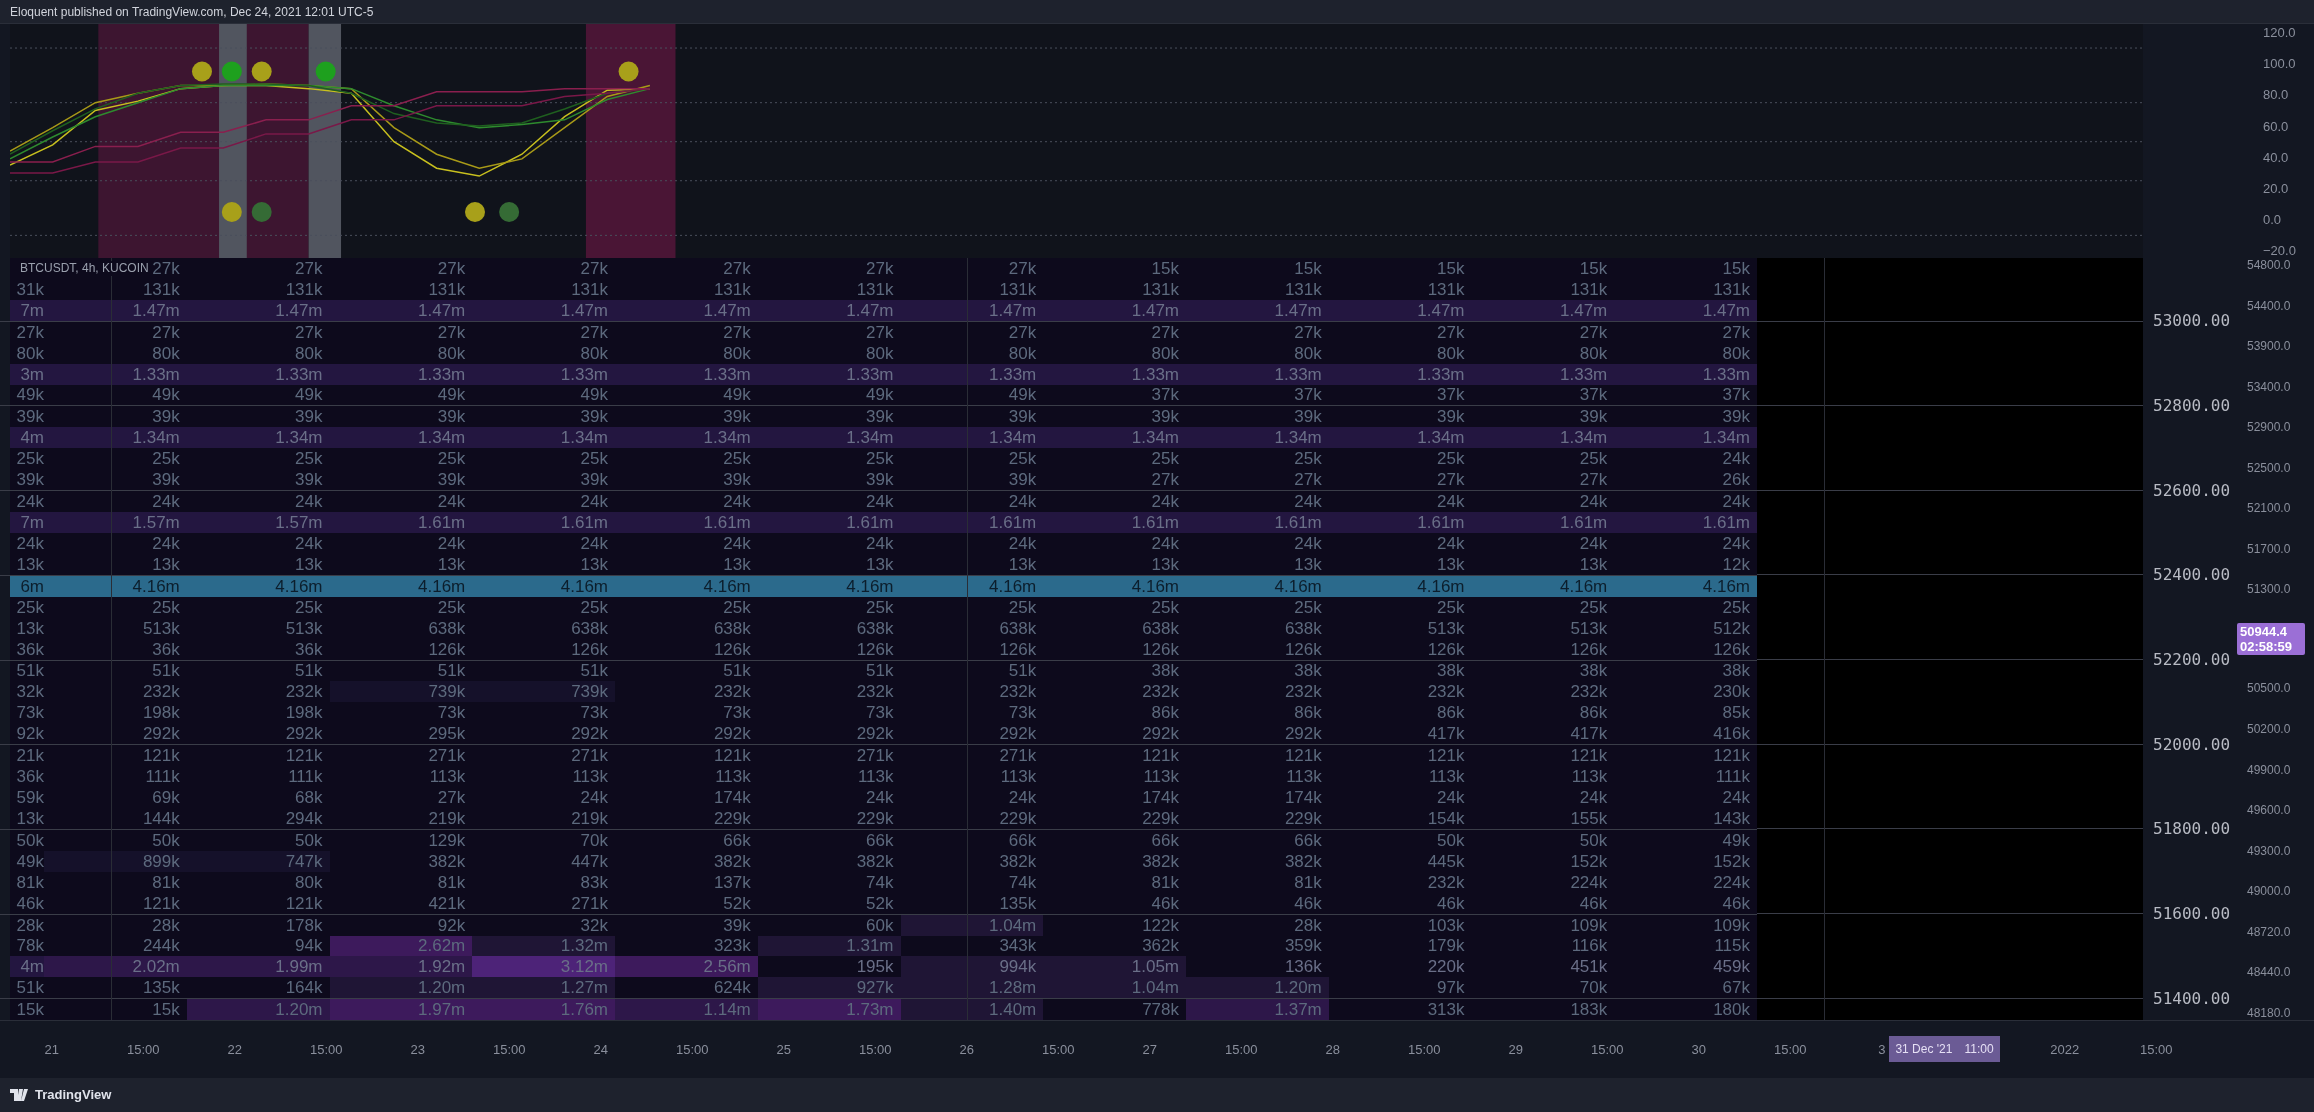 Image resolution: width=2314 pixels, height=1112 pixels. I want to click on table-cell: 4.16m, so click(1155, 586).